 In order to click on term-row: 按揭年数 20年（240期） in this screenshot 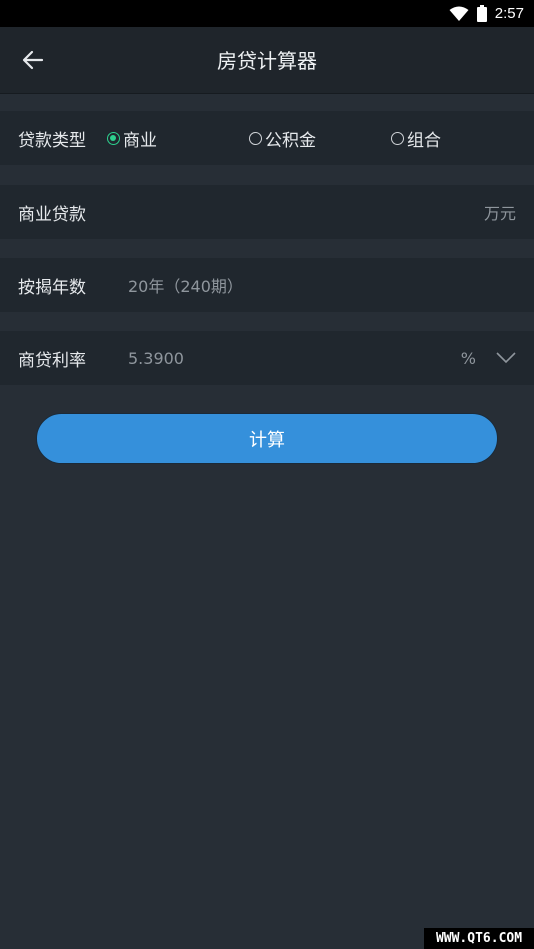, I will do `click(267, 285)`.